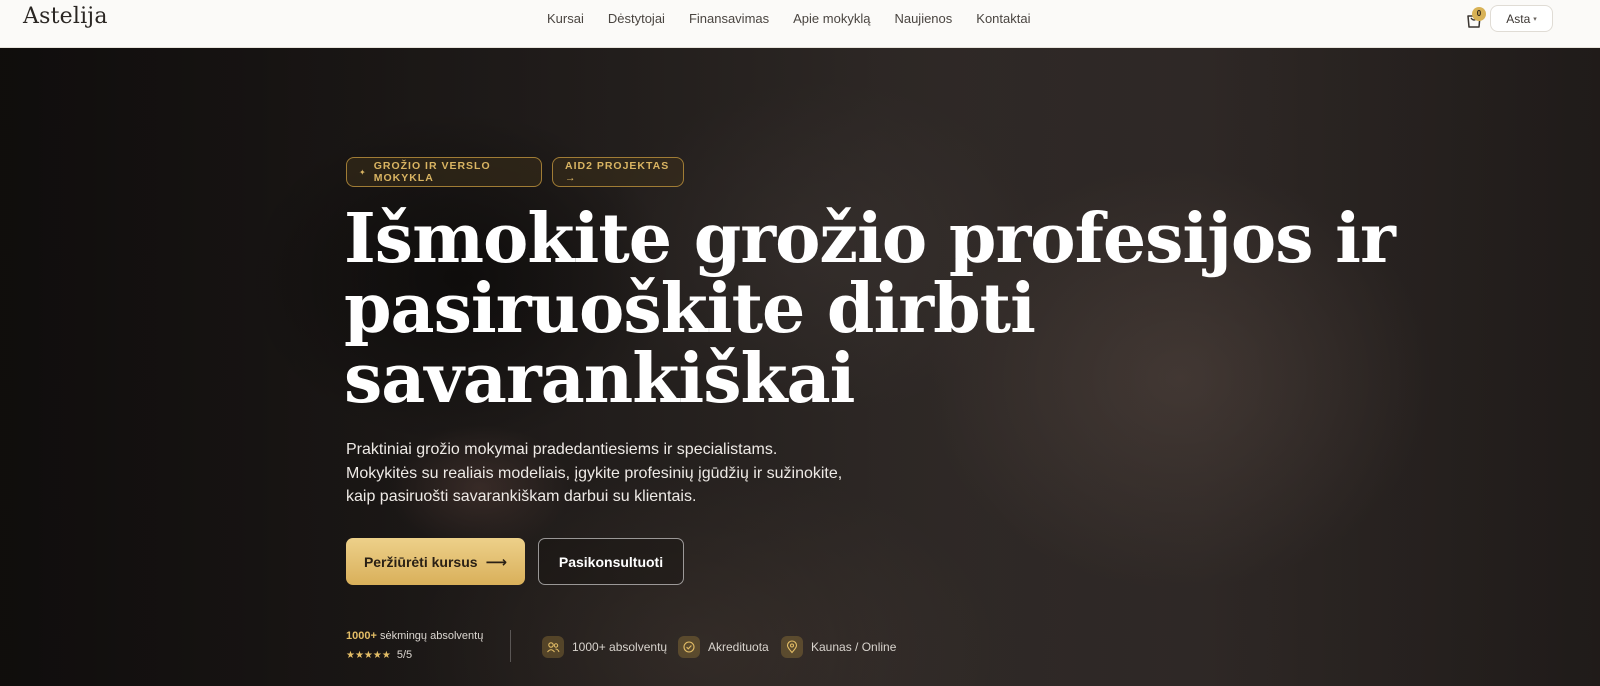  I want to click on rating-value: 5/5, so click(404, 655).